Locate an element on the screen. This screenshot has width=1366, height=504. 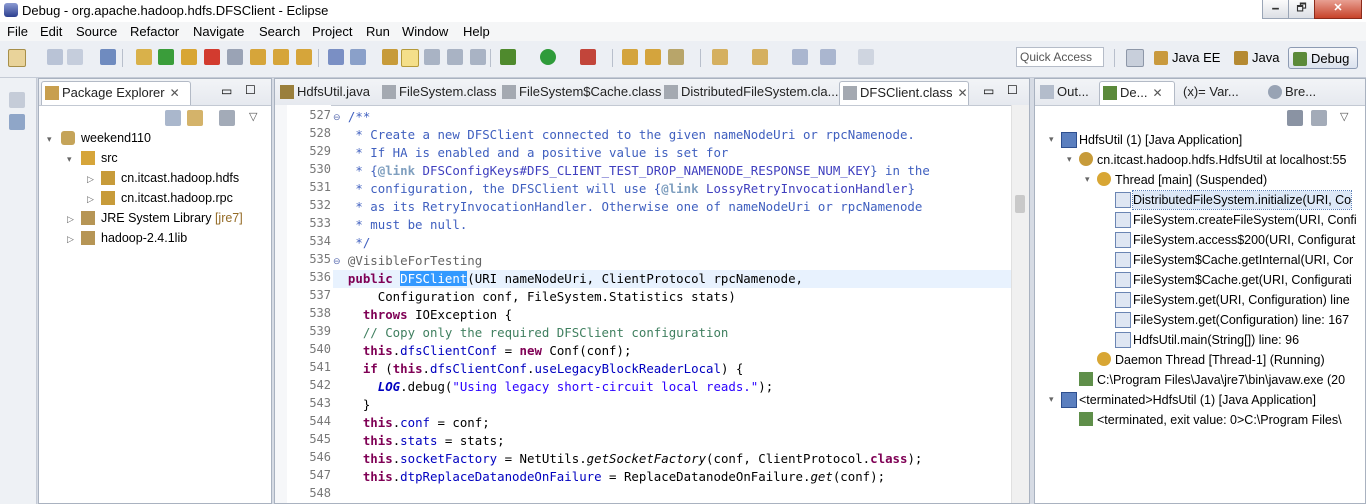
code-line: * must be null. is located at coordinates (672, 225).